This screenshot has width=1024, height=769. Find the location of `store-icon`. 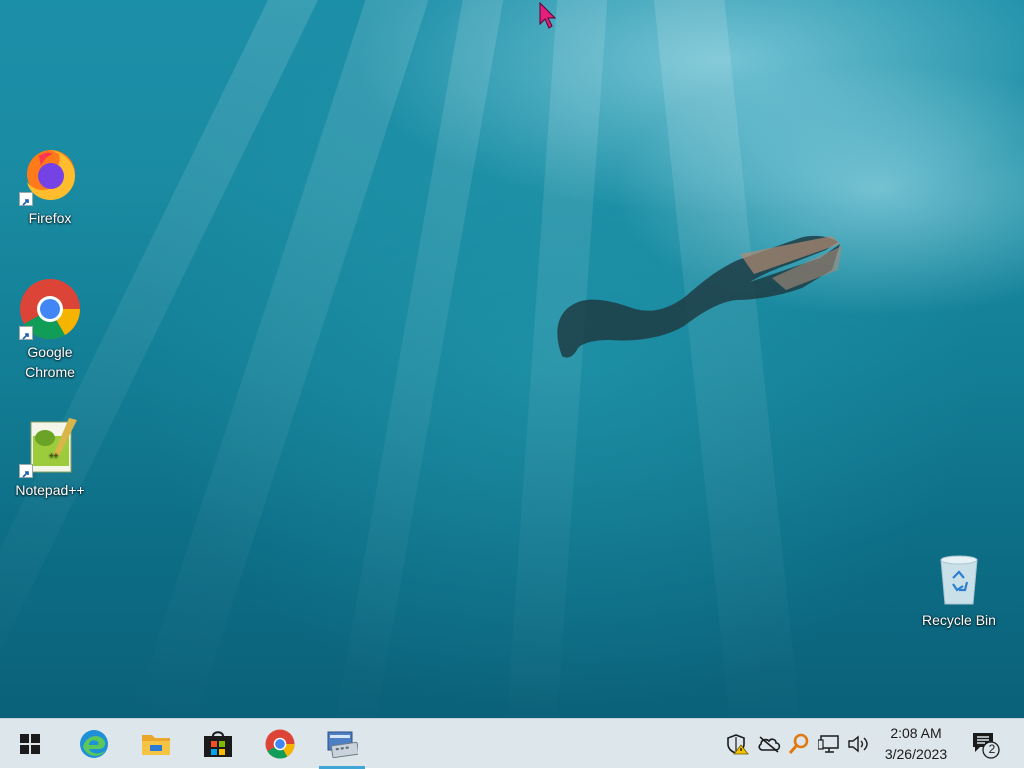

store-icon is located at coordinates (218, 744).